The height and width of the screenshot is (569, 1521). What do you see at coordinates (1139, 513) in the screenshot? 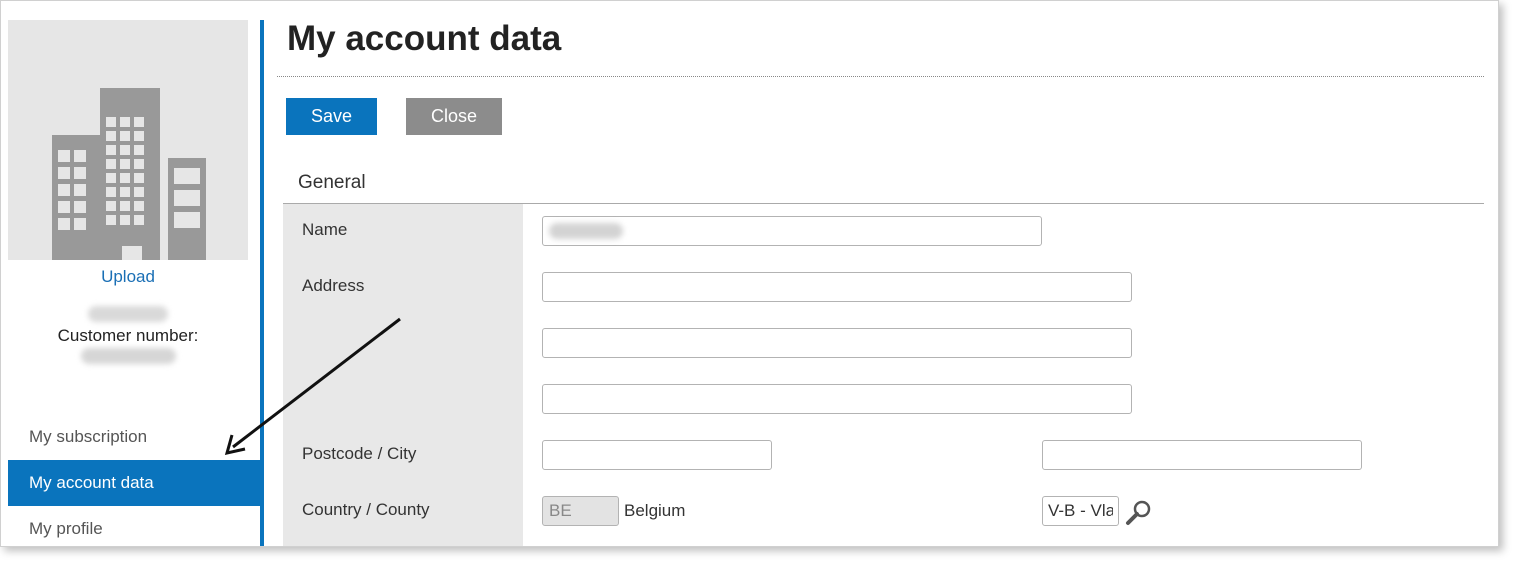
I see `search-icon` at bounding box center [1139, 513].